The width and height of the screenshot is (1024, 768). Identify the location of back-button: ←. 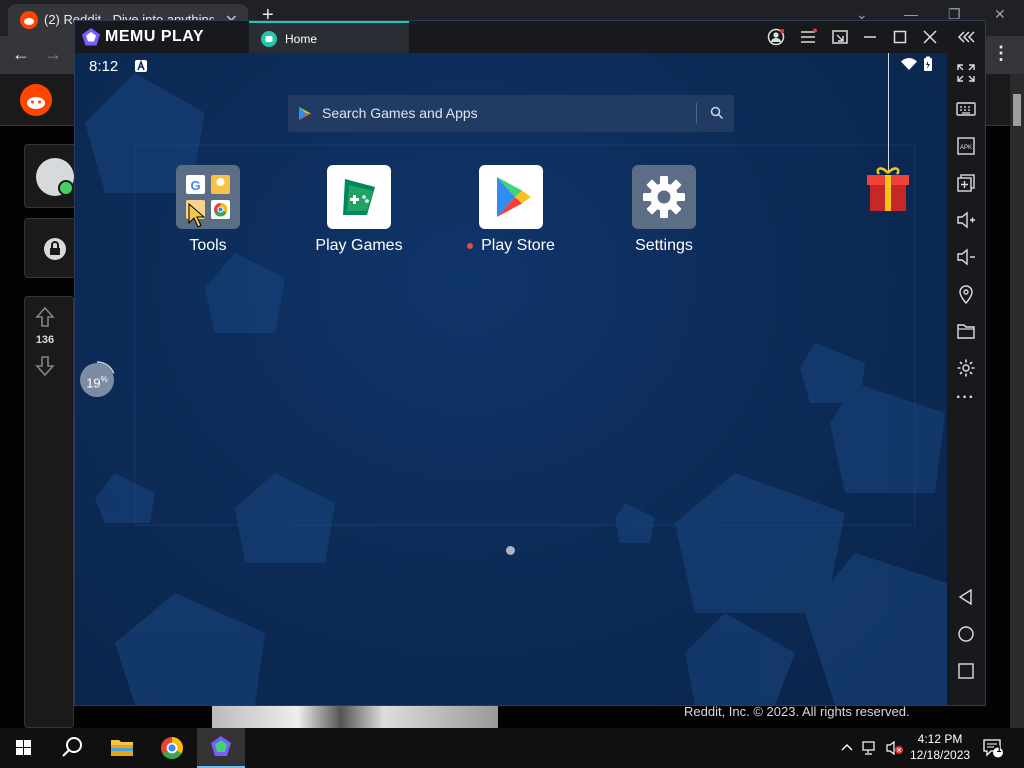
(21, 54).